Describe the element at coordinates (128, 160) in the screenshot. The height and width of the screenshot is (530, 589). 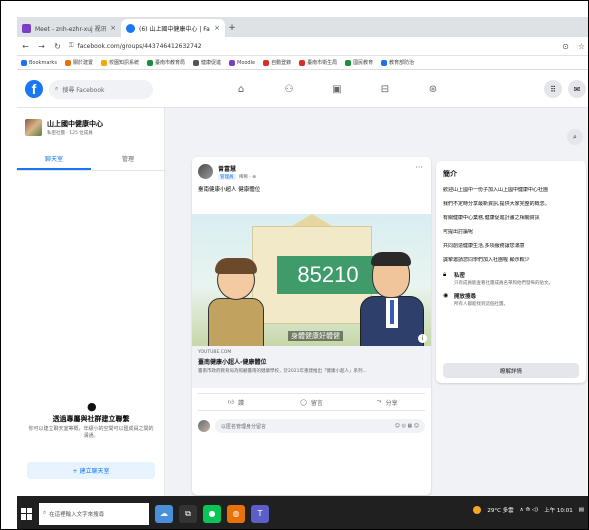
I see `tab-manage: 管理` at that location.